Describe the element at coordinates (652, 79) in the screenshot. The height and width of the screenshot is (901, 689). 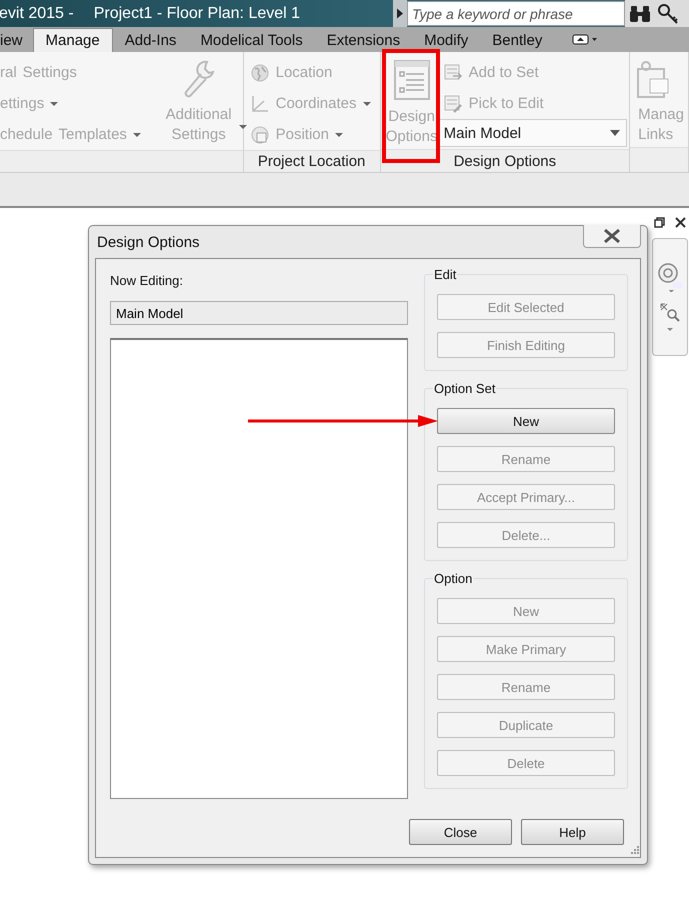
I see `linked-document-icon` at that location.